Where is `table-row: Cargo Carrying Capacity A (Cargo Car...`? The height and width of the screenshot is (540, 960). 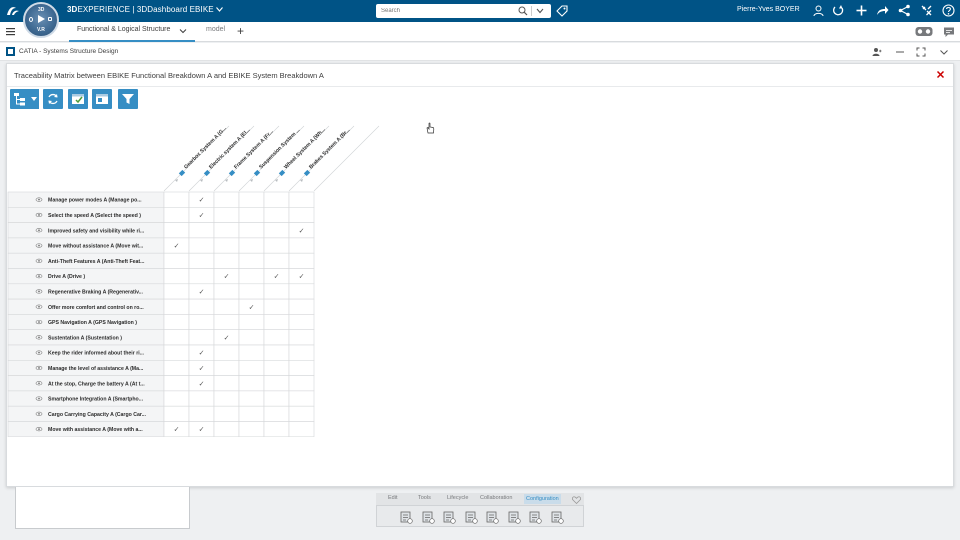 table-row: Cargo Carrying Capacity A (Cargo Car... is located at coordinates (161, 413).